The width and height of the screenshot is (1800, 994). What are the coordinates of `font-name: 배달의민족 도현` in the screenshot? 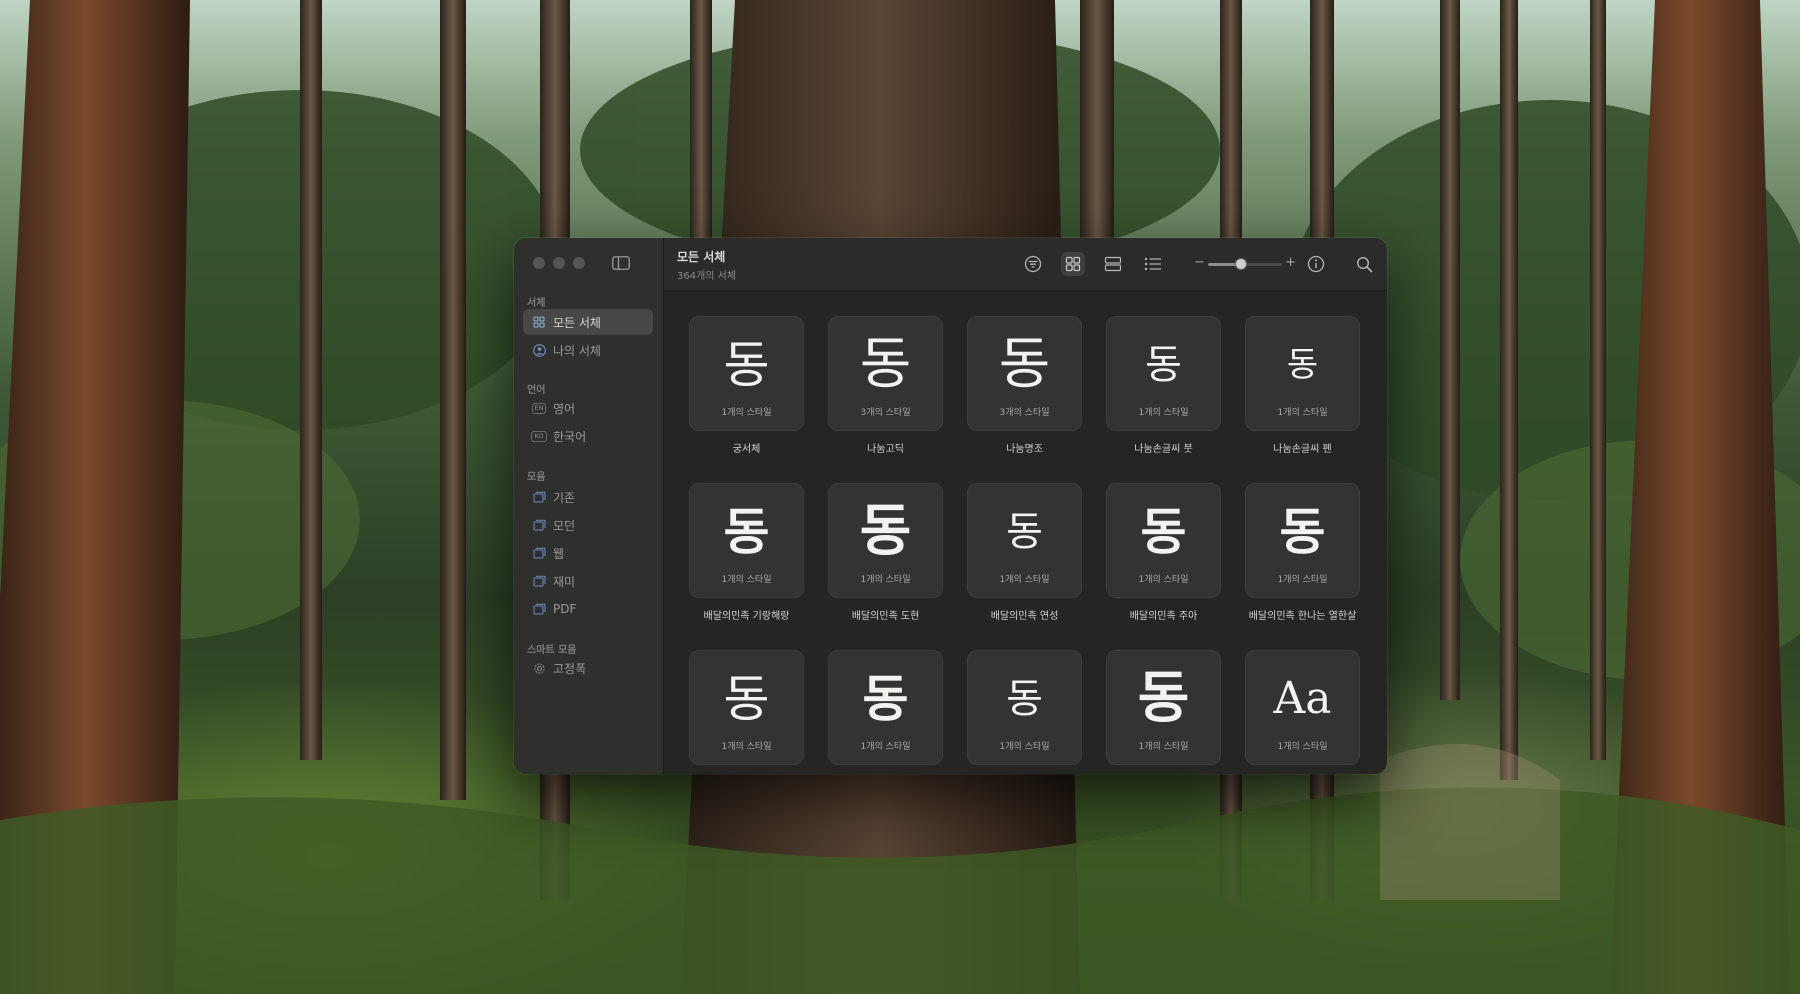 It's located at (885, 616).